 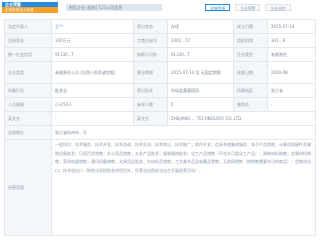 What do you see at coordinates (28, 132) in the screenshot?
I see `field-label: 注册地址` at bounding box center [28, 132].